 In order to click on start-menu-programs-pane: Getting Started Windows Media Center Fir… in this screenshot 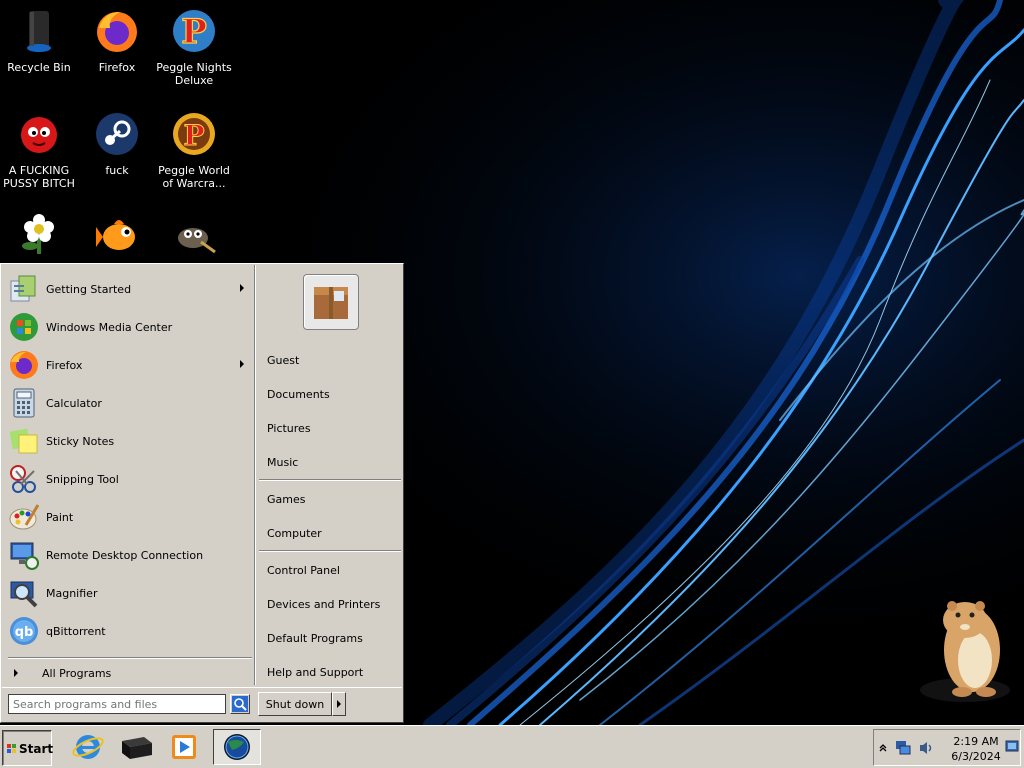, I will do `click(128, 475)`.